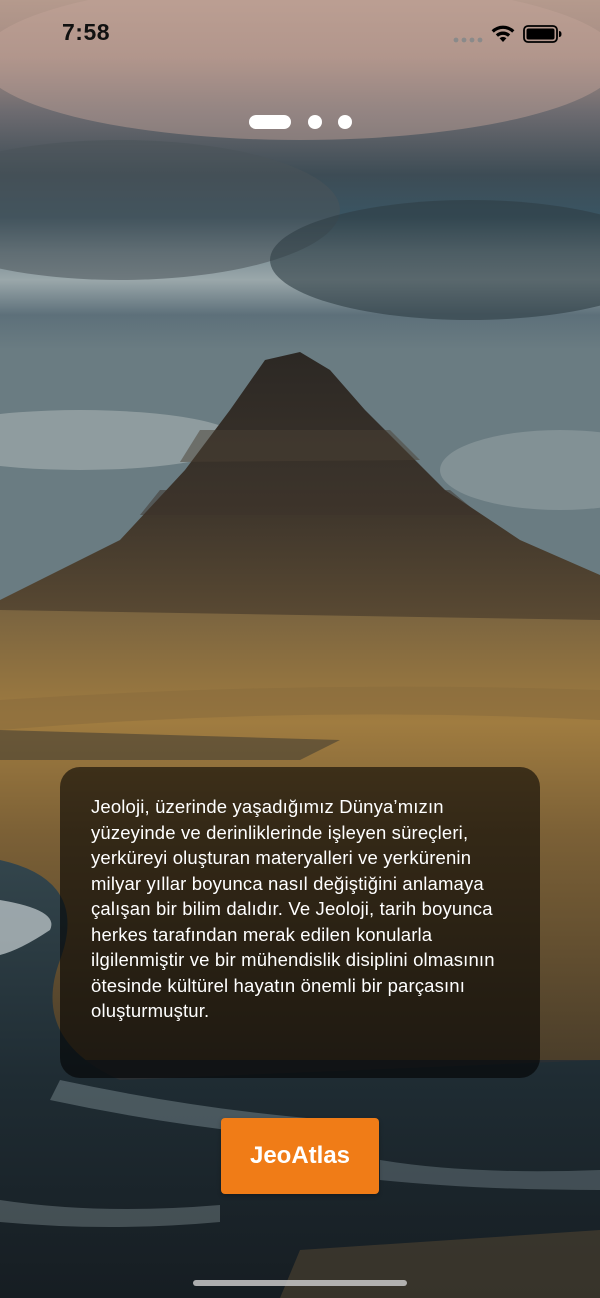 This screenshot has width=600, height=1298. I want to click on page-dot-active, so click(270, 122).